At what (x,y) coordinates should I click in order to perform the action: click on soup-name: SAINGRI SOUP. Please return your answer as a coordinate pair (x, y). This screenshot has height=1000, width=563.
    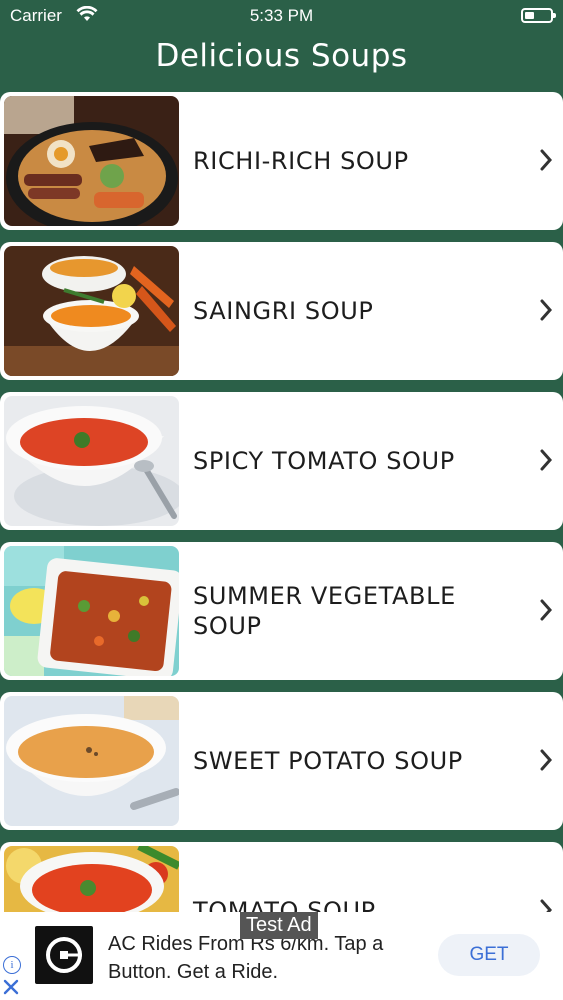
    Looking at the image, I should click on (283, 311).